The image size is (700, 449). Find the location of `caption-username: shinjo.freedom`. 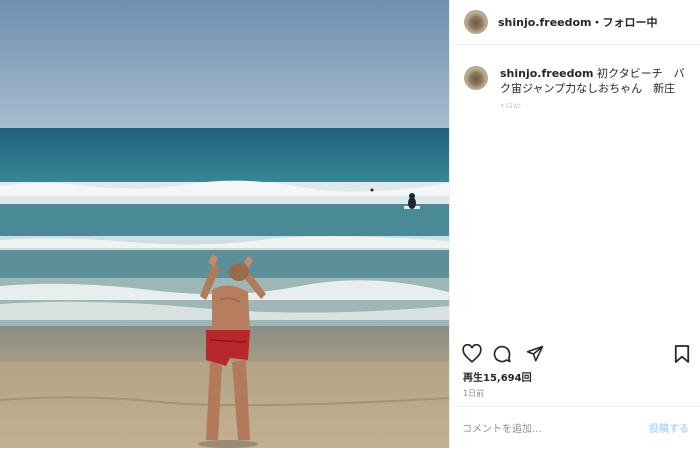

caption-username: shinjo.freedom is located at coordinates (547, 73).